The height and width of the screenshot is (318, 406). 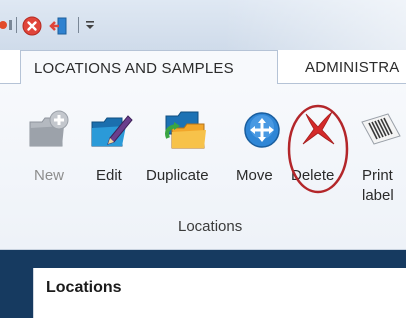 I want to click on edit-label: Edit, so click(x=109, y=175).